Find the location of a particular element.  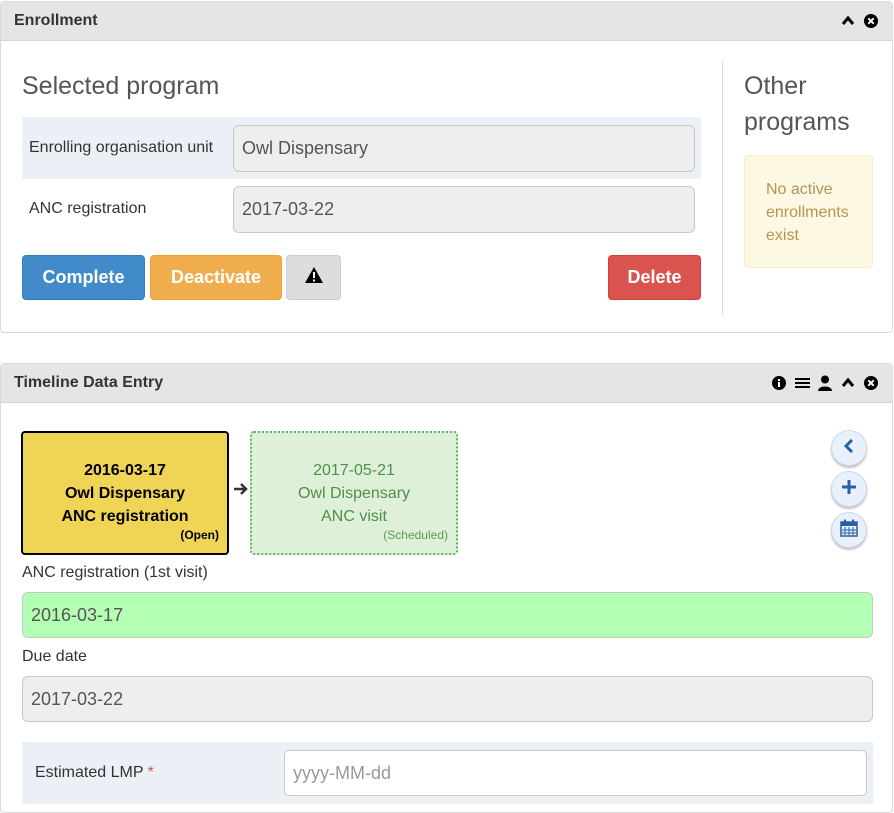

anc-registration-date-field: 2017-03-22 is located at coordinates (464, 209).